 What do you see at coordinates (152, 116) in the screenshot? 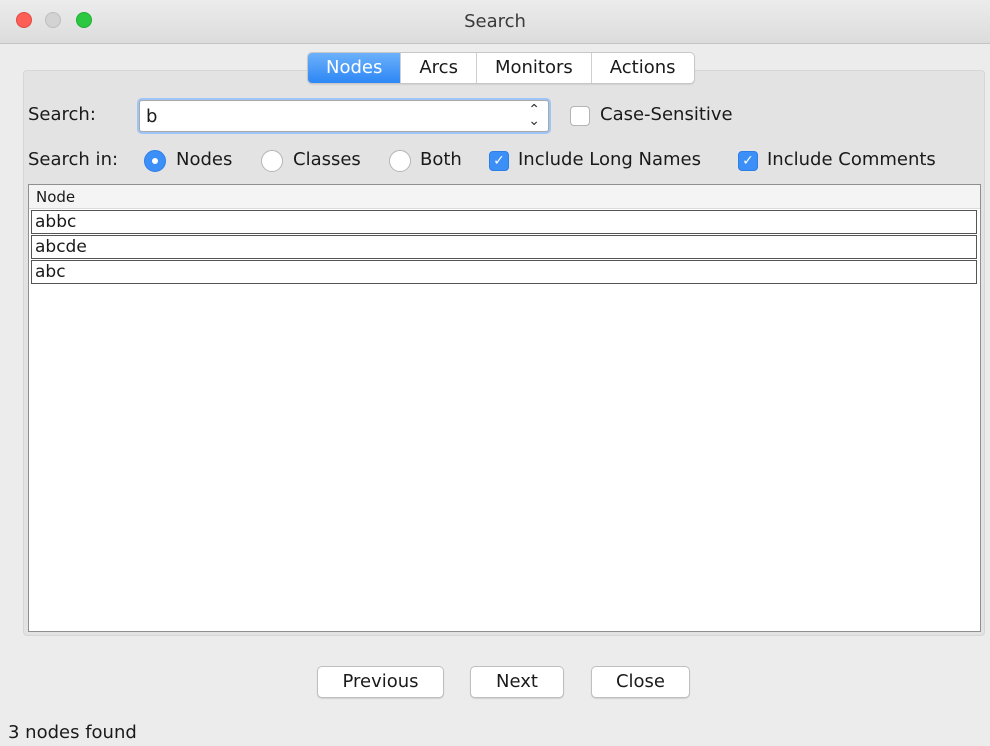
I see `search-input-value: b` at bounding box center [152, 116].